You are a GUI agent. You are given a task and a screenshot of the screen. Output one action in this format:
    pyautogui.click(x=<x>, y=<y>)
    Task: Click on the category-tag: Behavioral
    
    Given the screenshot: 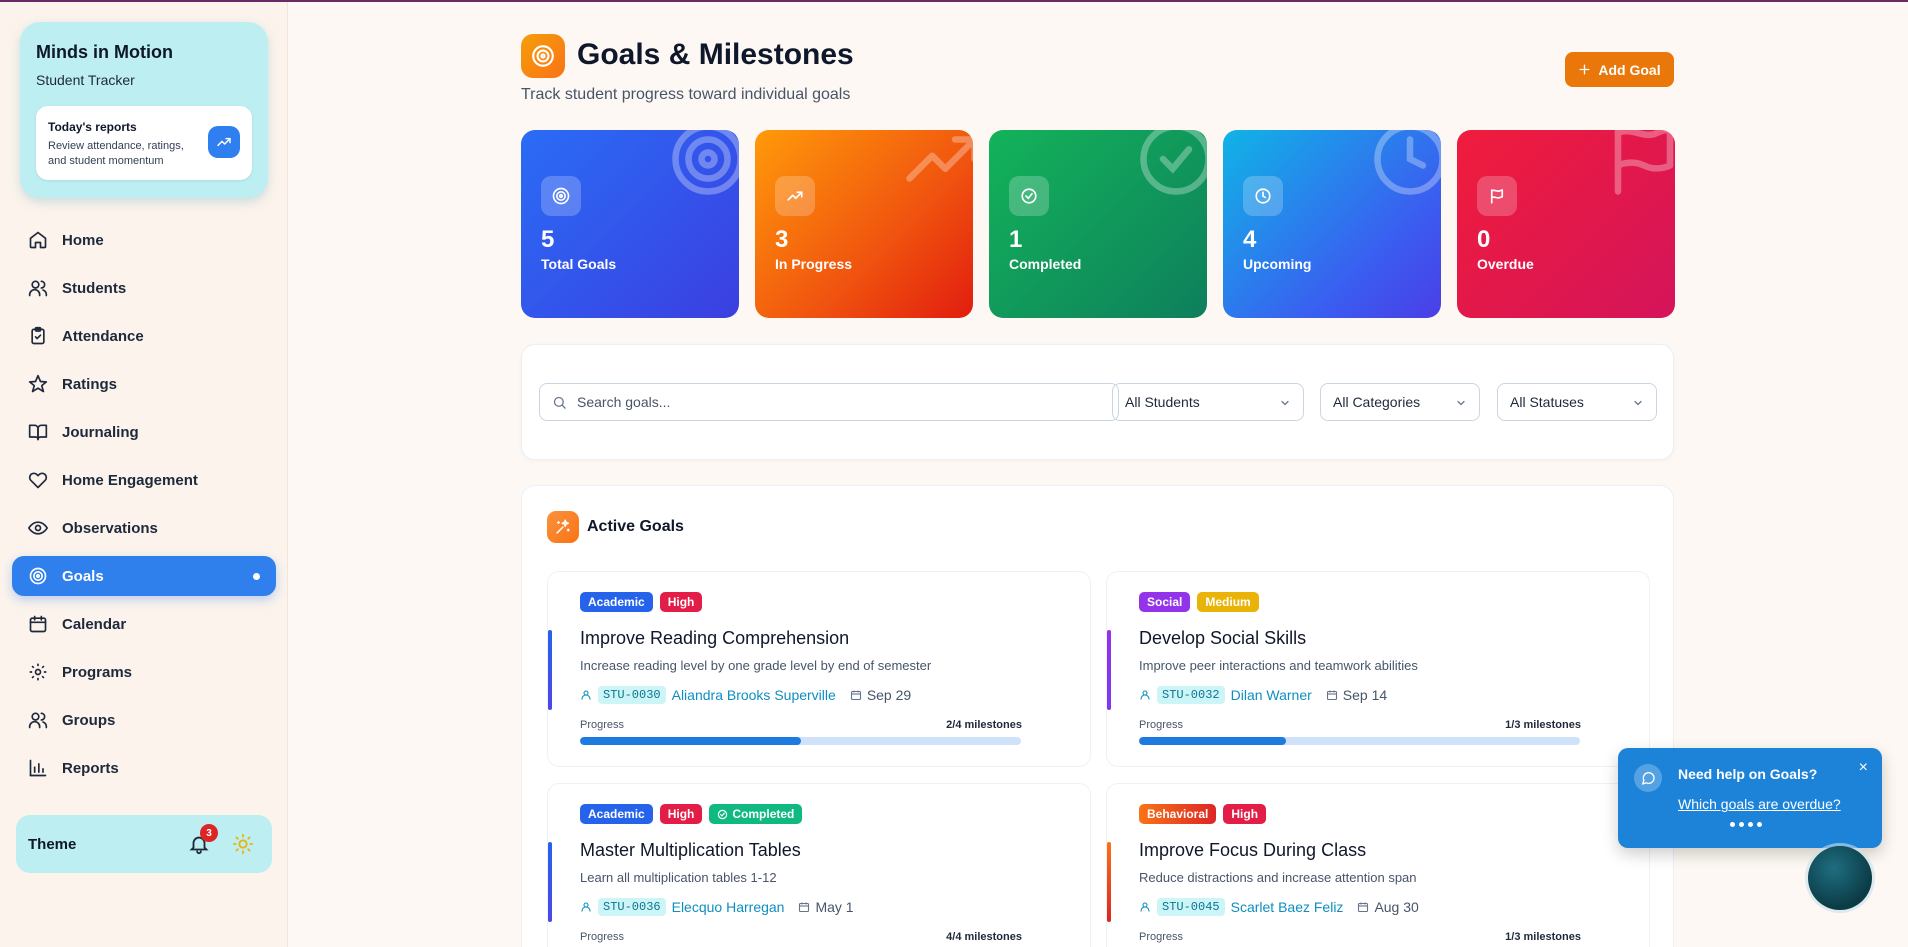 What is the action you would take?
    pyautogui.click(x=1178, y=814)
    